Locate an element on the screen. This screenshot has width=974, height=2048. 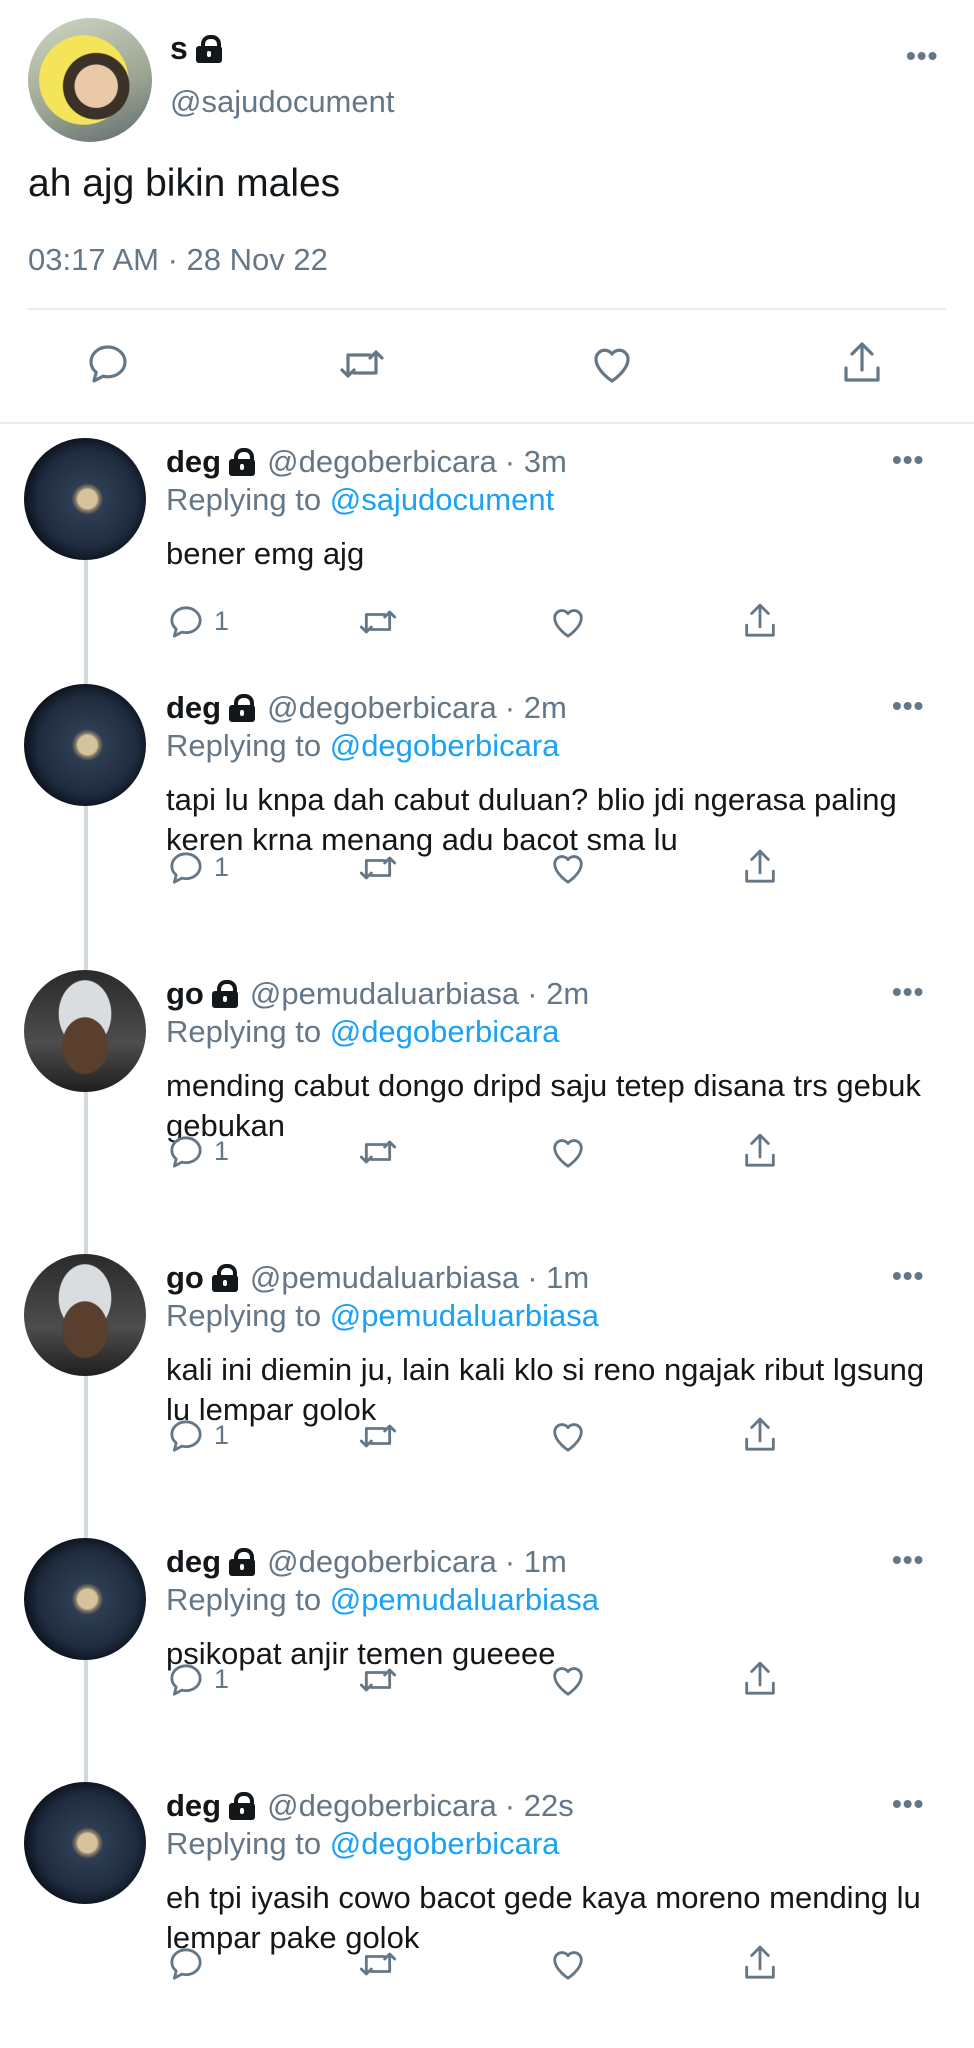
mention-link: @sajudocument is located at coordinates (442, 499).